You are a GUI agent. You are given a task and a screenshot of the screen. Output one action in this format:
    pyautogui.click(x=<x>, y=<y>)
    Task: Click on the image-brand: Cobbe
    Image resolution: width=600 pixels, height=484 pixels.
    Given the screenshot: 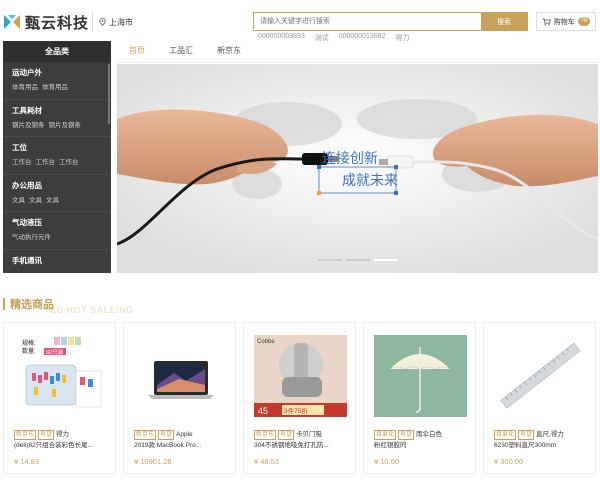 What is the action you would take?
    pyautogui.click(x=266, y=342)
    